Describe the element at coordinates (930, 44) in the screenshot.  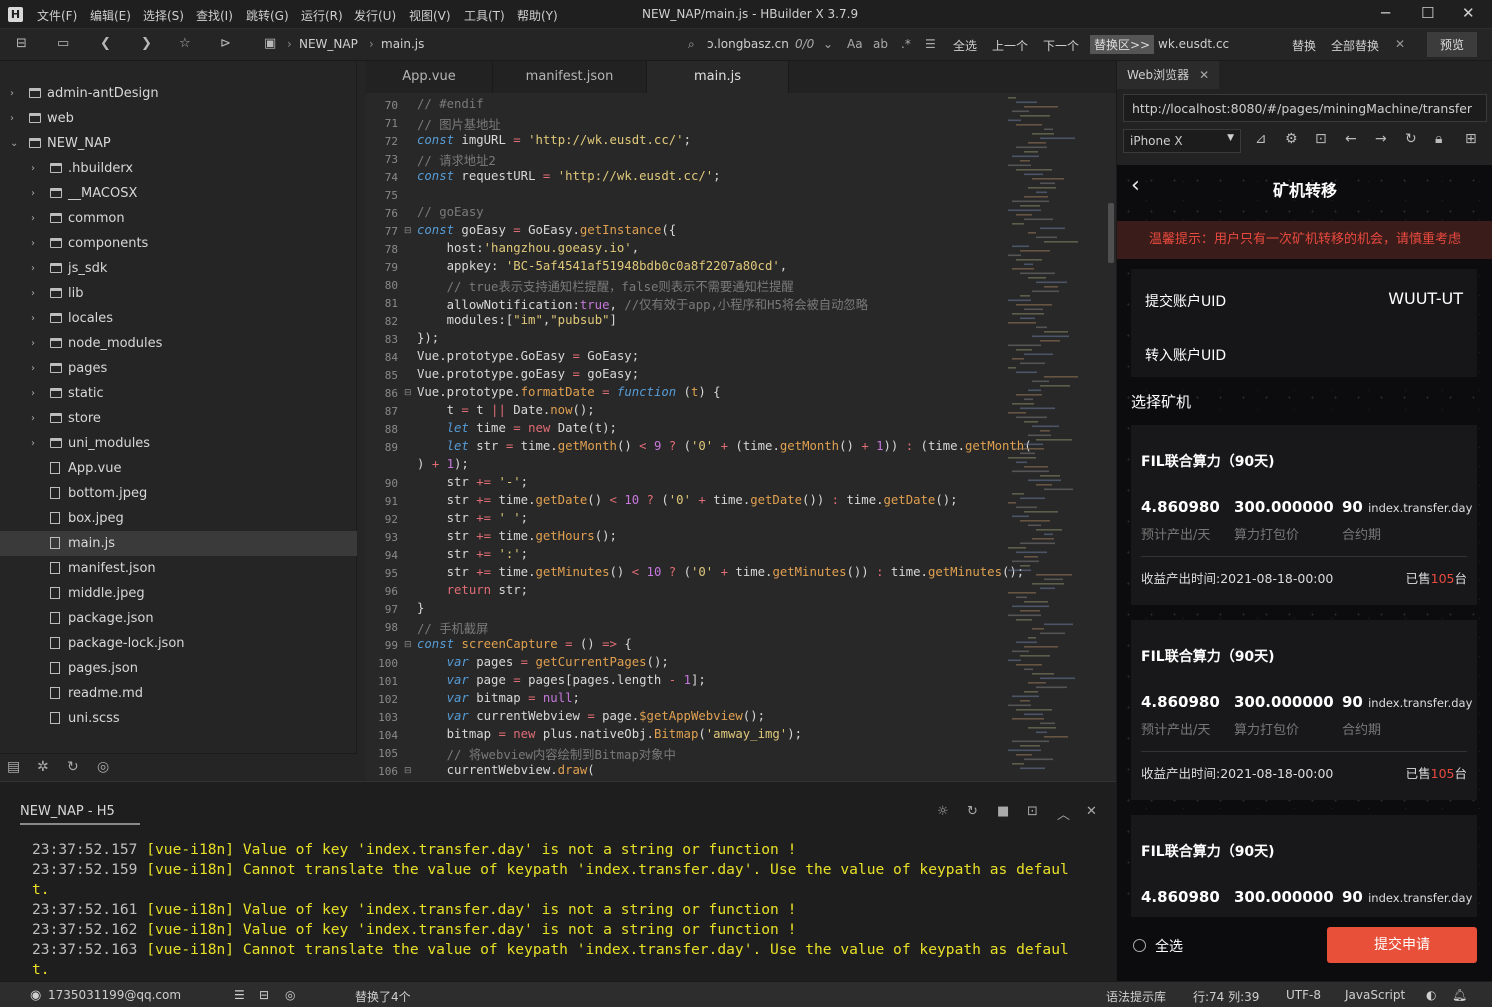
I see `list-icon: ☰` at that location.